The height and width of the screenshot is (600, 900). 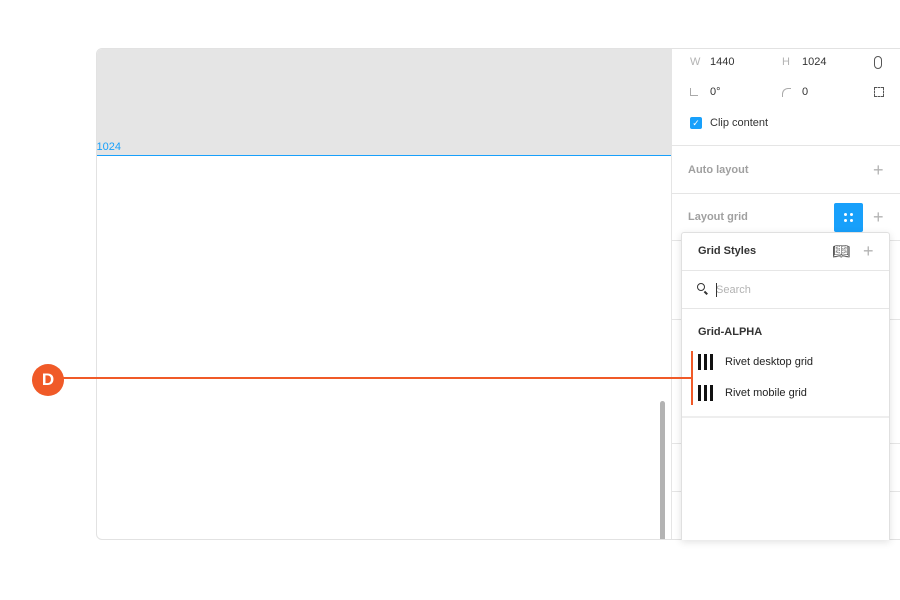 What do you see at coordinates (108, 147) in the screenshot?
I see `frame-size-label: x1024` at bounding box center [108, 147].